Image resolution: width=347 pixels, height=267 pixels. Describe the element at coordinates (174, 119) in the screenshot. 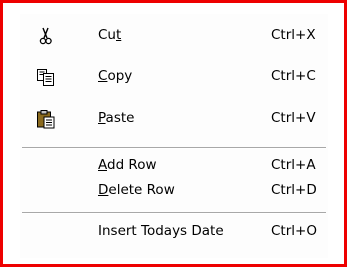

I see `menu-item-paste: Paste Ctrl+V` at that location.